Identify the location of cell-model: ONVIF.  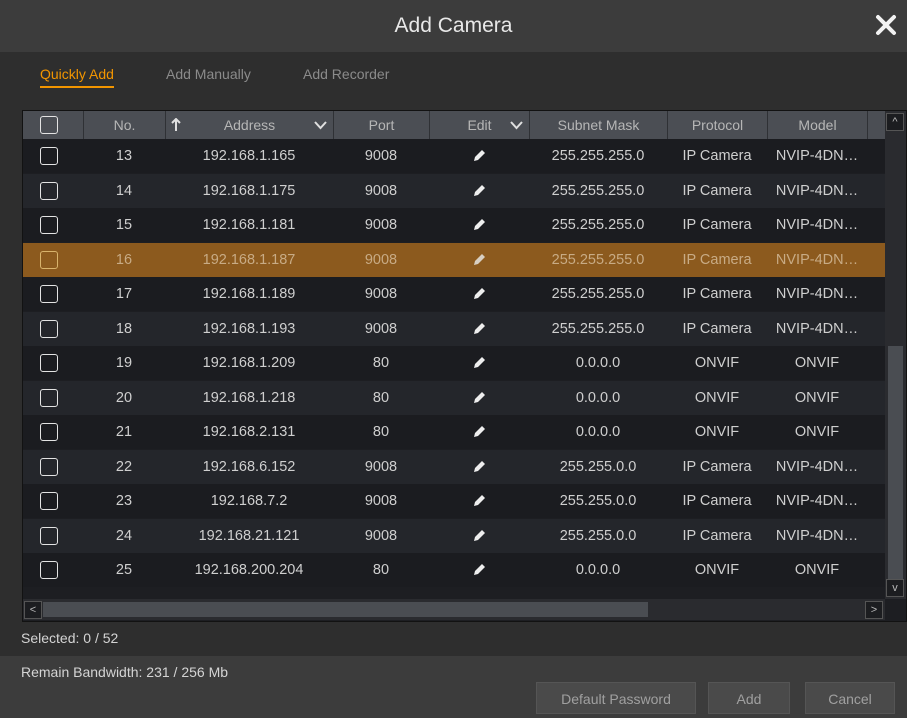
(817, 570).